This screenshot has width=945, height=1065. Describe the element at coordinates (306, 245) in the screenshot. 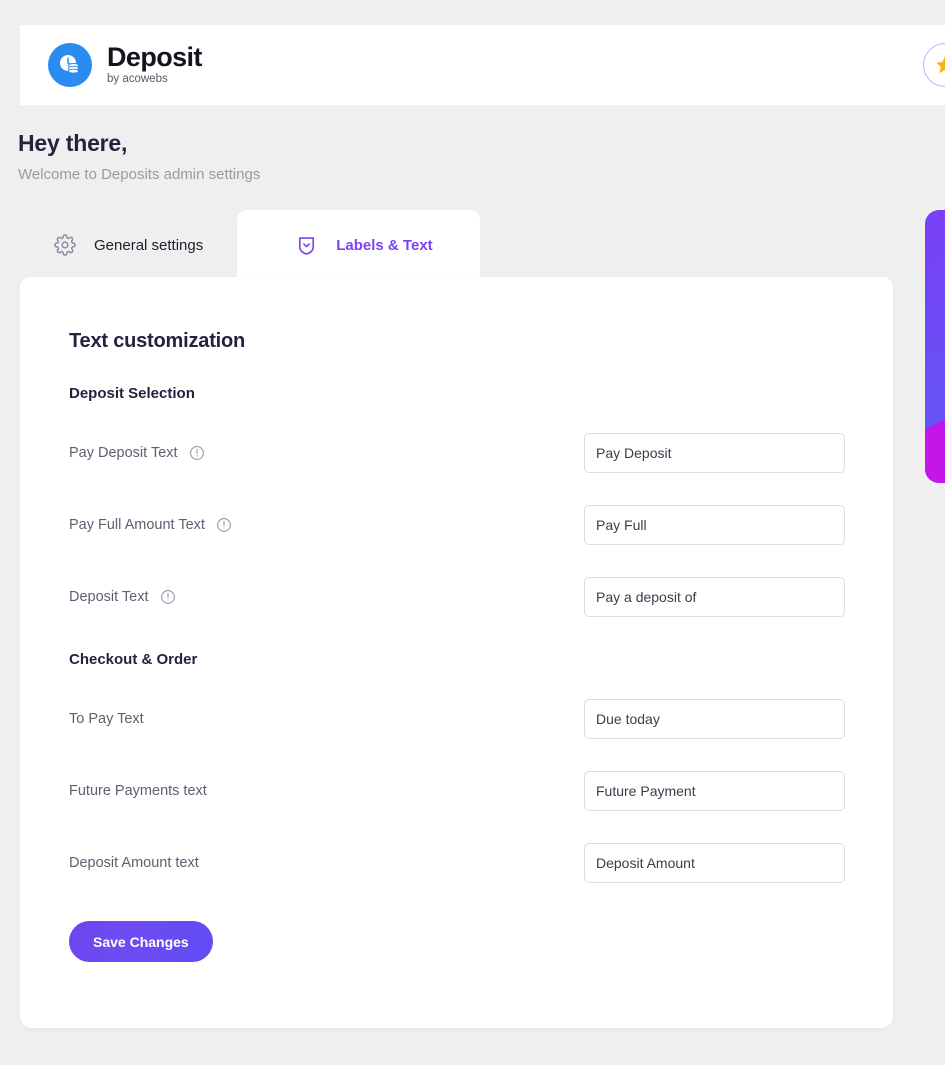

I see `shield-chevron-icon` at that location.